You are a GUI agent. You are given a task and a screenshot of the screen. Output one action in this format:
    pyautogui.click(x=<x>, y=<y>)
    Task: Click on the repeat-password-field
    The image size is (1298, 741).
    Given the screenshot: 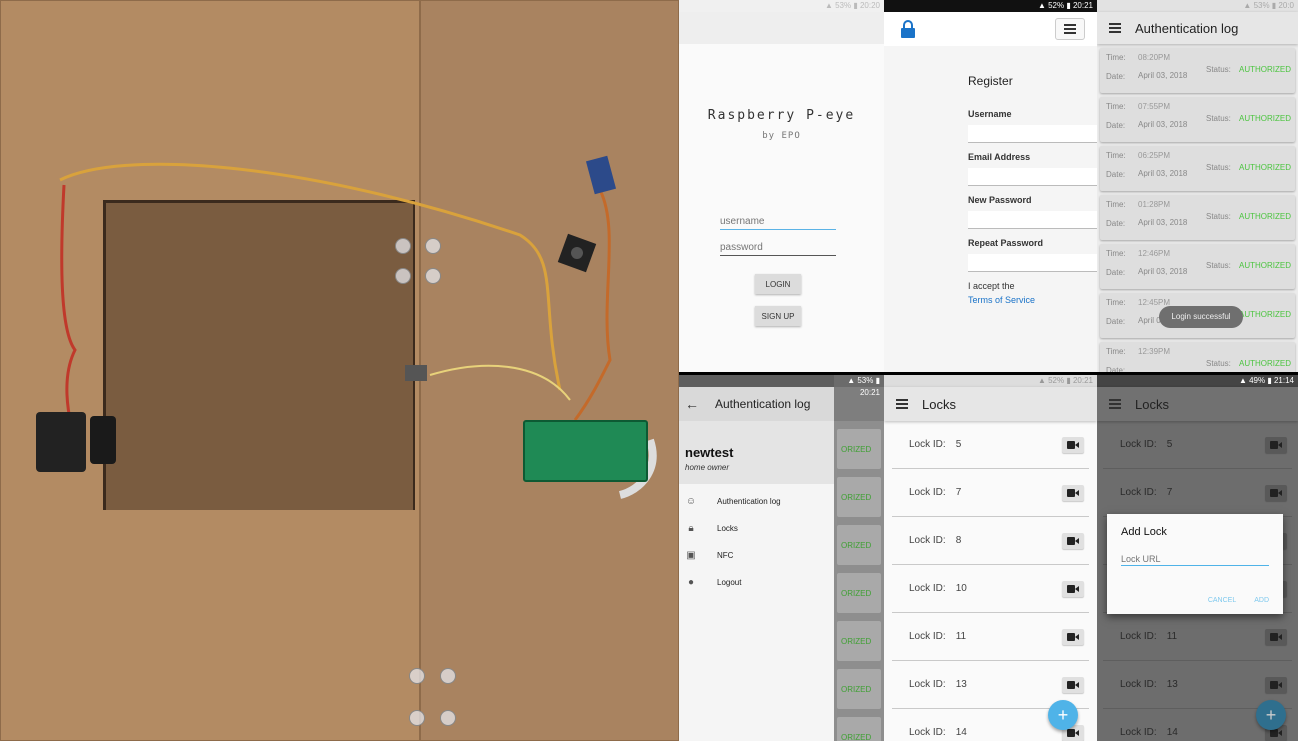 What is the action you would take?
    pyautogui.click(x=1032, y=263)
    